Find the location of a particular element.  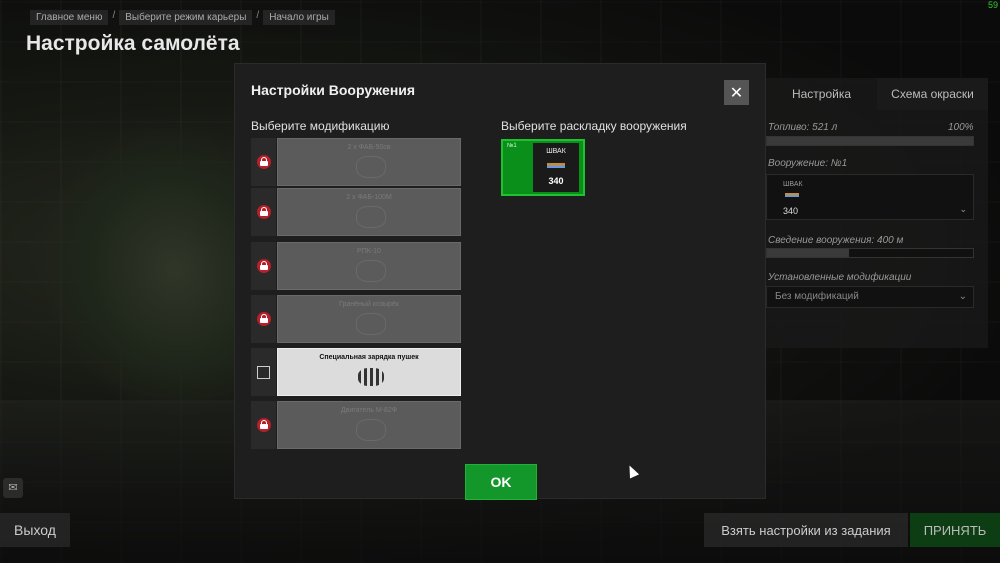

modification-card: Двигатель М-82Ф is located at coordinates (369, 425).